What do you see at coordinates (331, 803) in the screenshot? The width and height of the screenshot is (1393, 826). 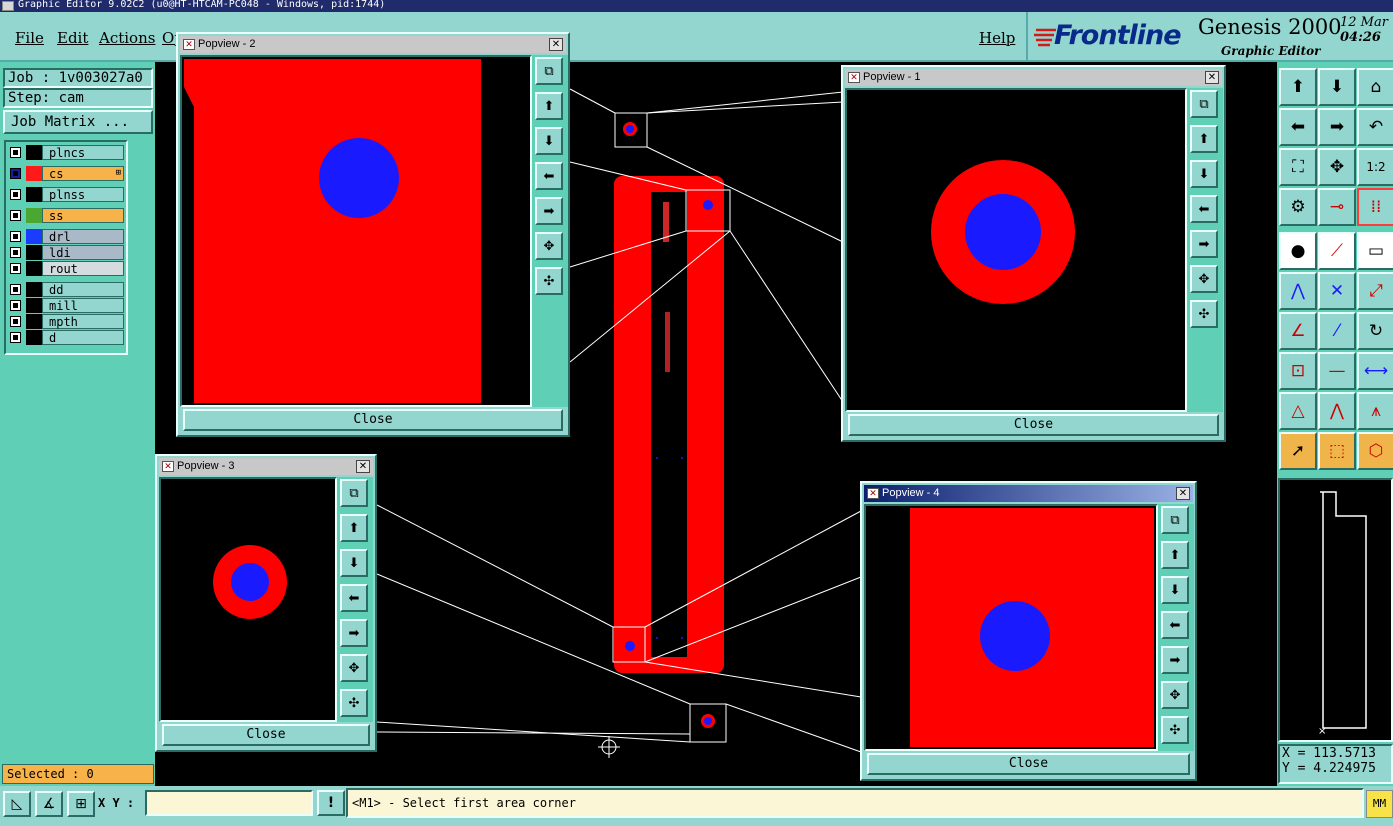 I see `alert-icon: !` at bounding box center [331, 803].